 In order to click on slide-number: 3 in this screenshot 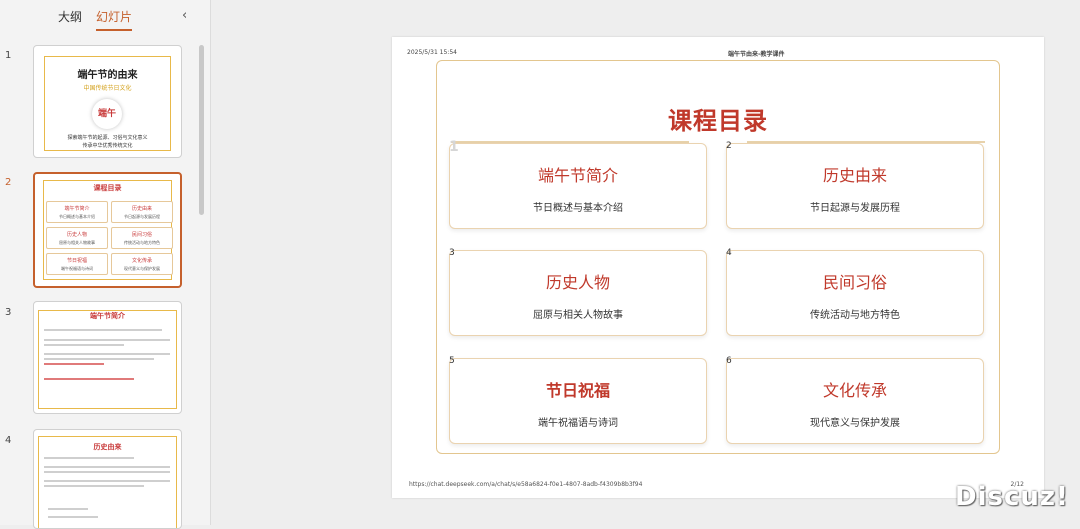, I will do `click(8, 312)`.